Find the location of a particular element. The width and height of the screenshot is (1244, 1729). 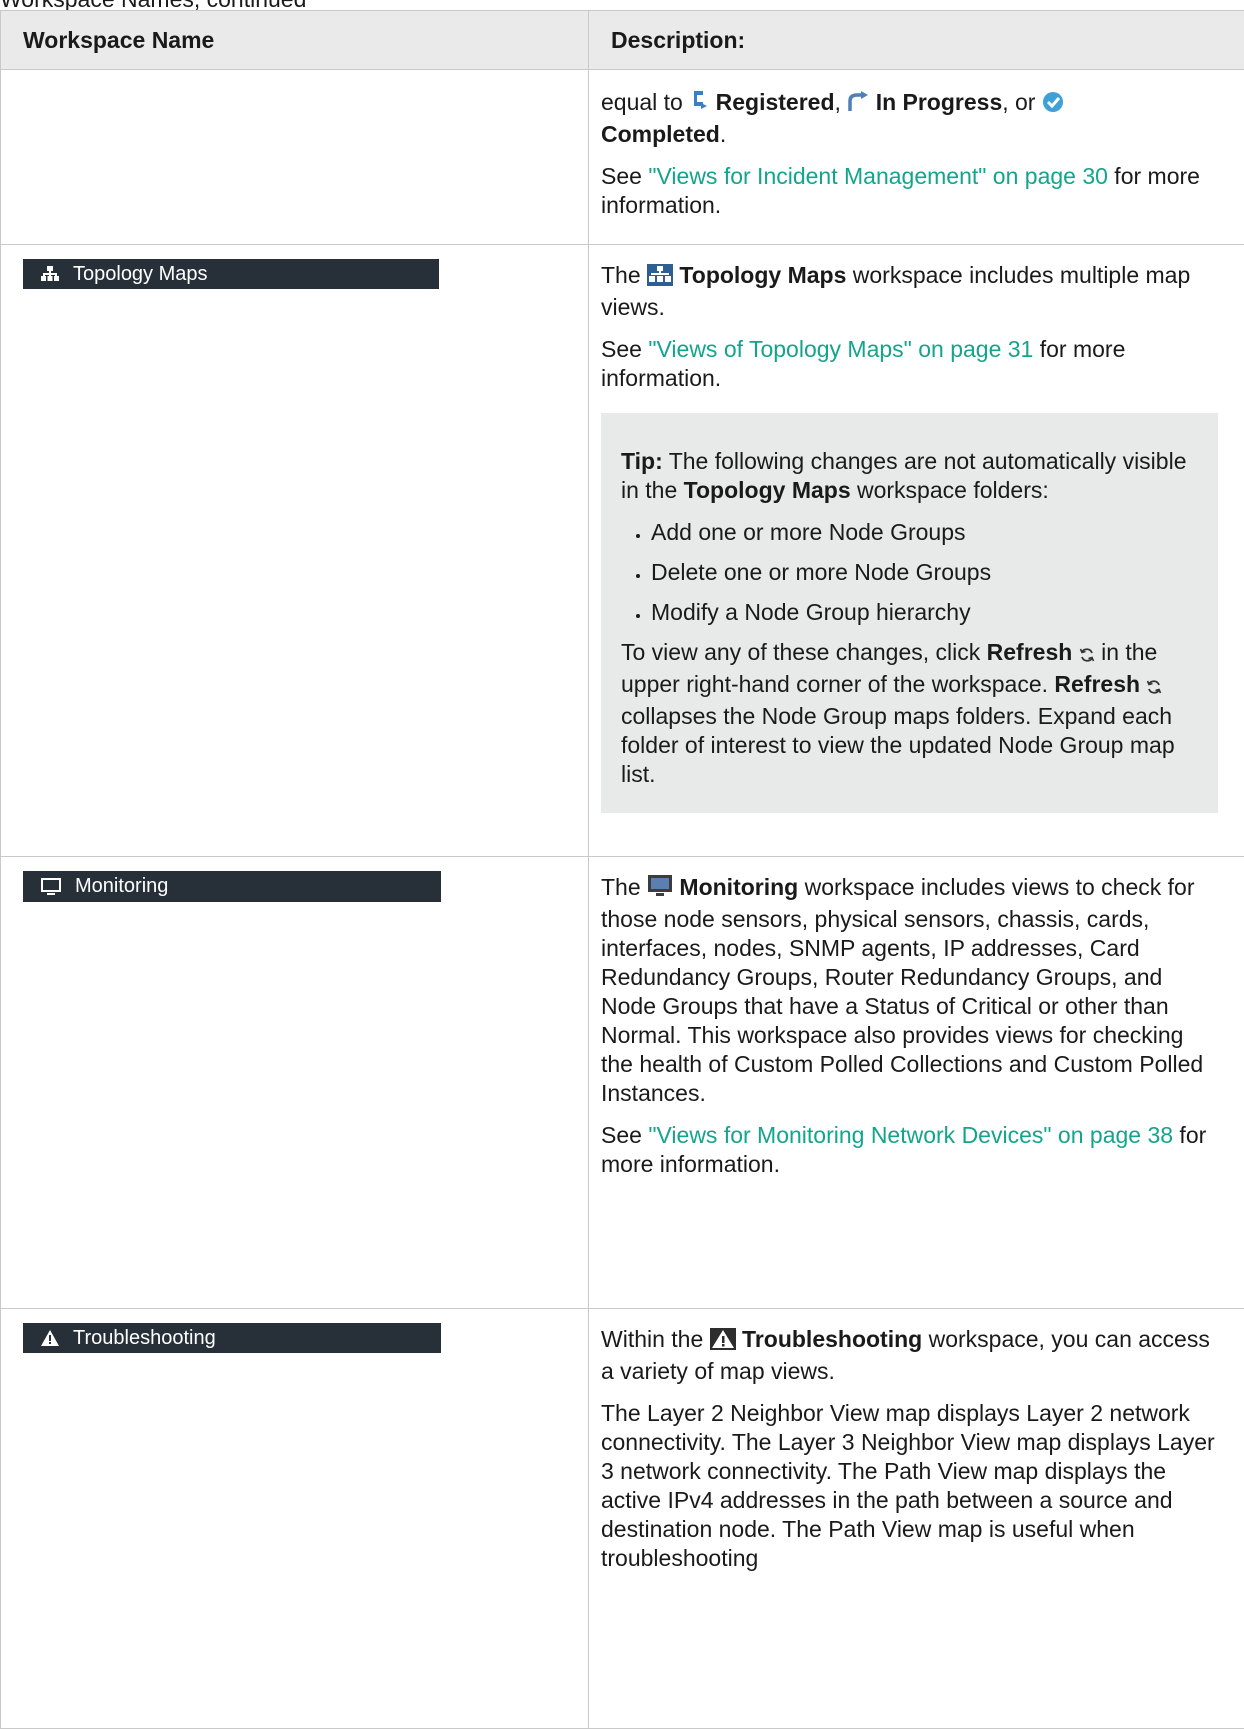

comma-1: , is located at coordinates (841, 102).